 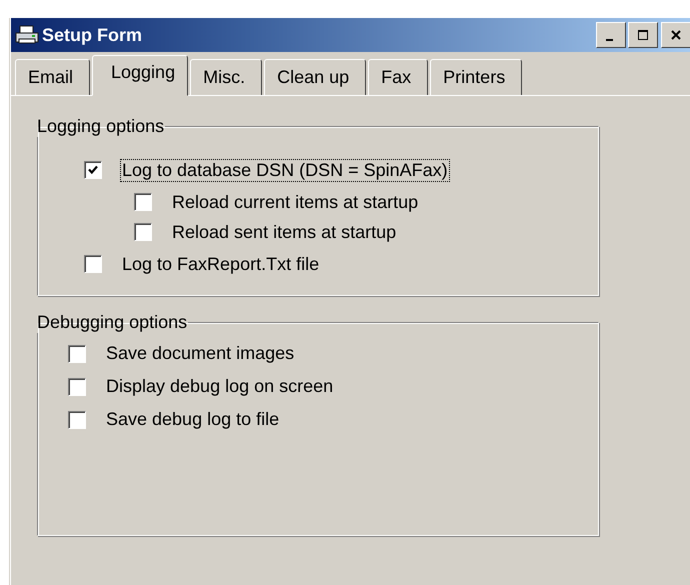 What do you see at coordinates (220, 386) in the screenshot?
I see `checkbox-label: Display debug log on screen` at bounding box center [220, 386].